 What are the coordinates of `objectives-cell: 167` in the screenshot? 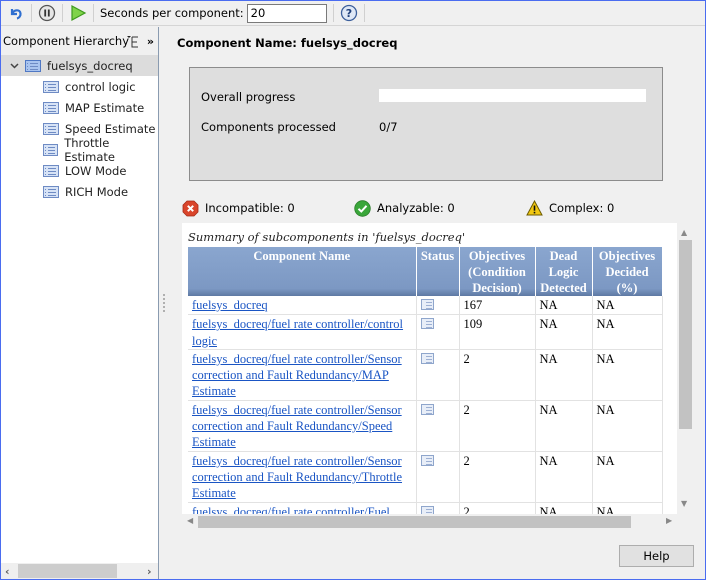 It's located at (497, 306).